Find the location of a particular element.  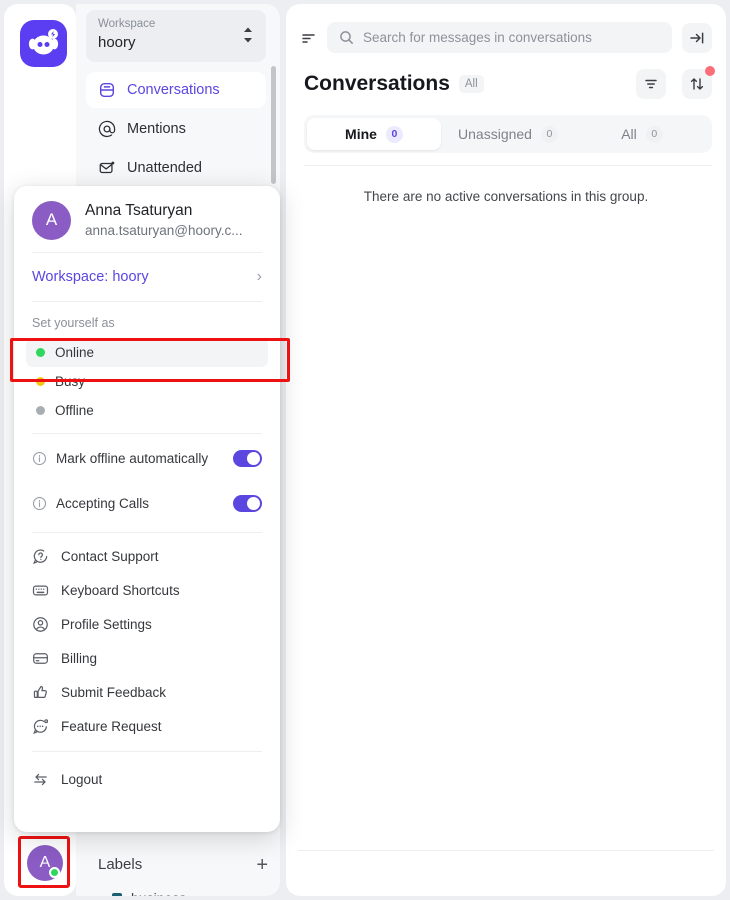

sort-updown-icon is located at coordinates (697, 84).